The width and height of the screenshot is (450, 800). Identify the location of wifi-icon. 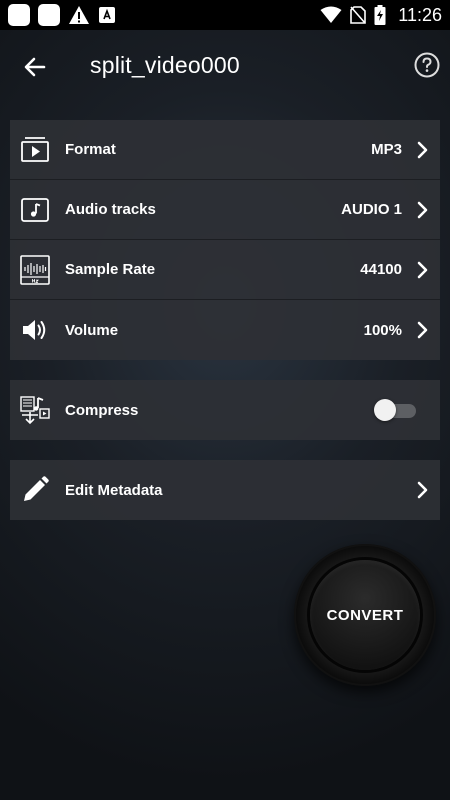
(331, 14).